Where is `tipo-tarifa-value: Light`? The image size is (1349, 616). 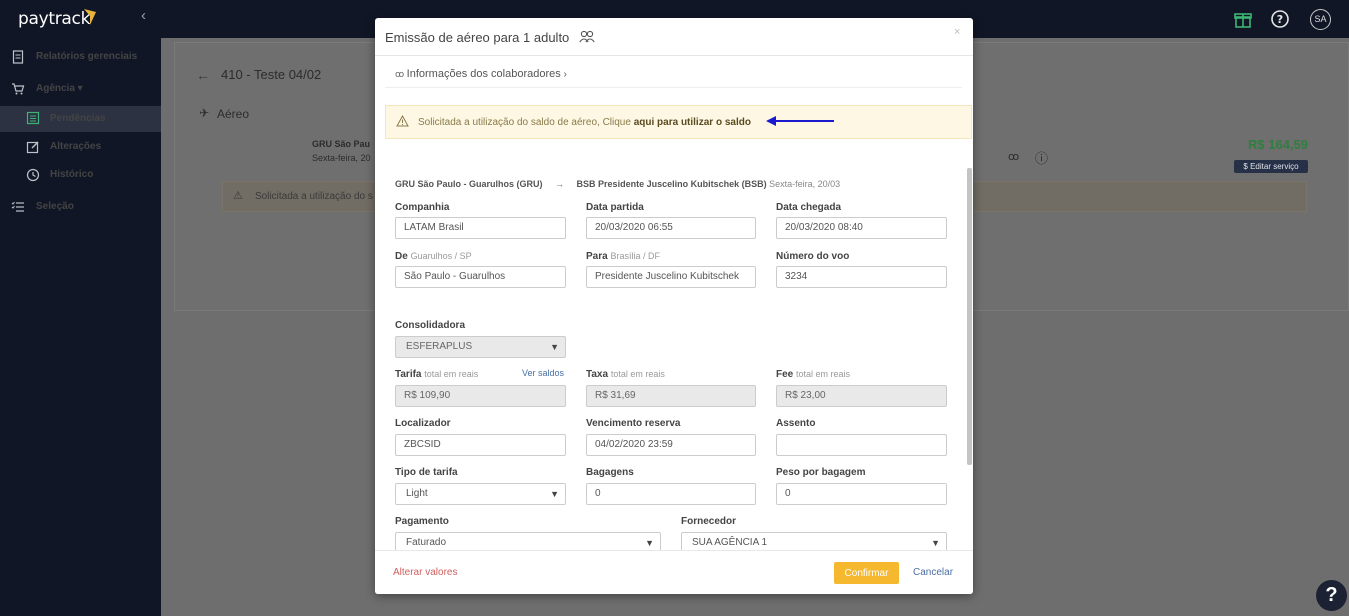
tipo-tarifa-value: Light is located at coordinates (417, 493).